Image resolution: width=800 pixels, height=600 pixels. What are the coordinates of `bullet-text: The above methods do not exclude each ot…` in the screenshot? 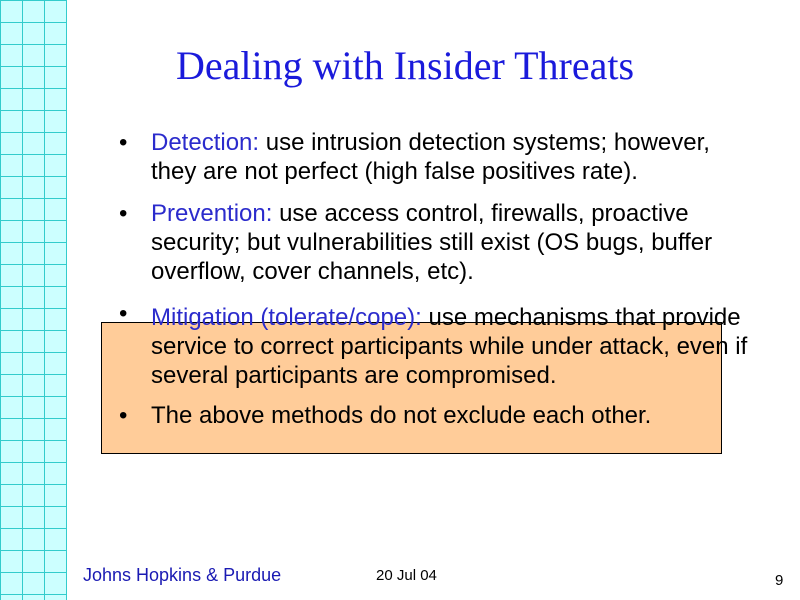 It's located at (401, 415).